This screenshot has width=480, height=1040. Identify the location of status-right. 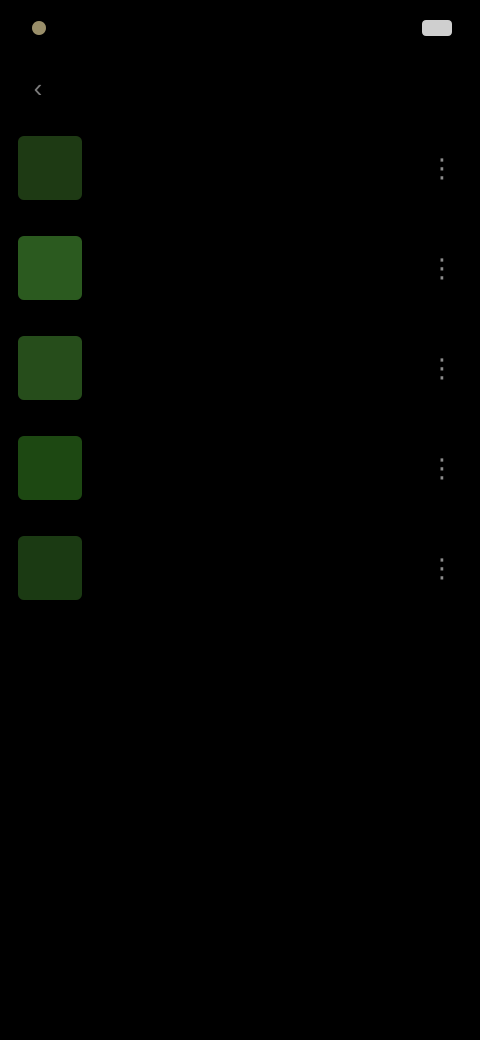
(433, 28).